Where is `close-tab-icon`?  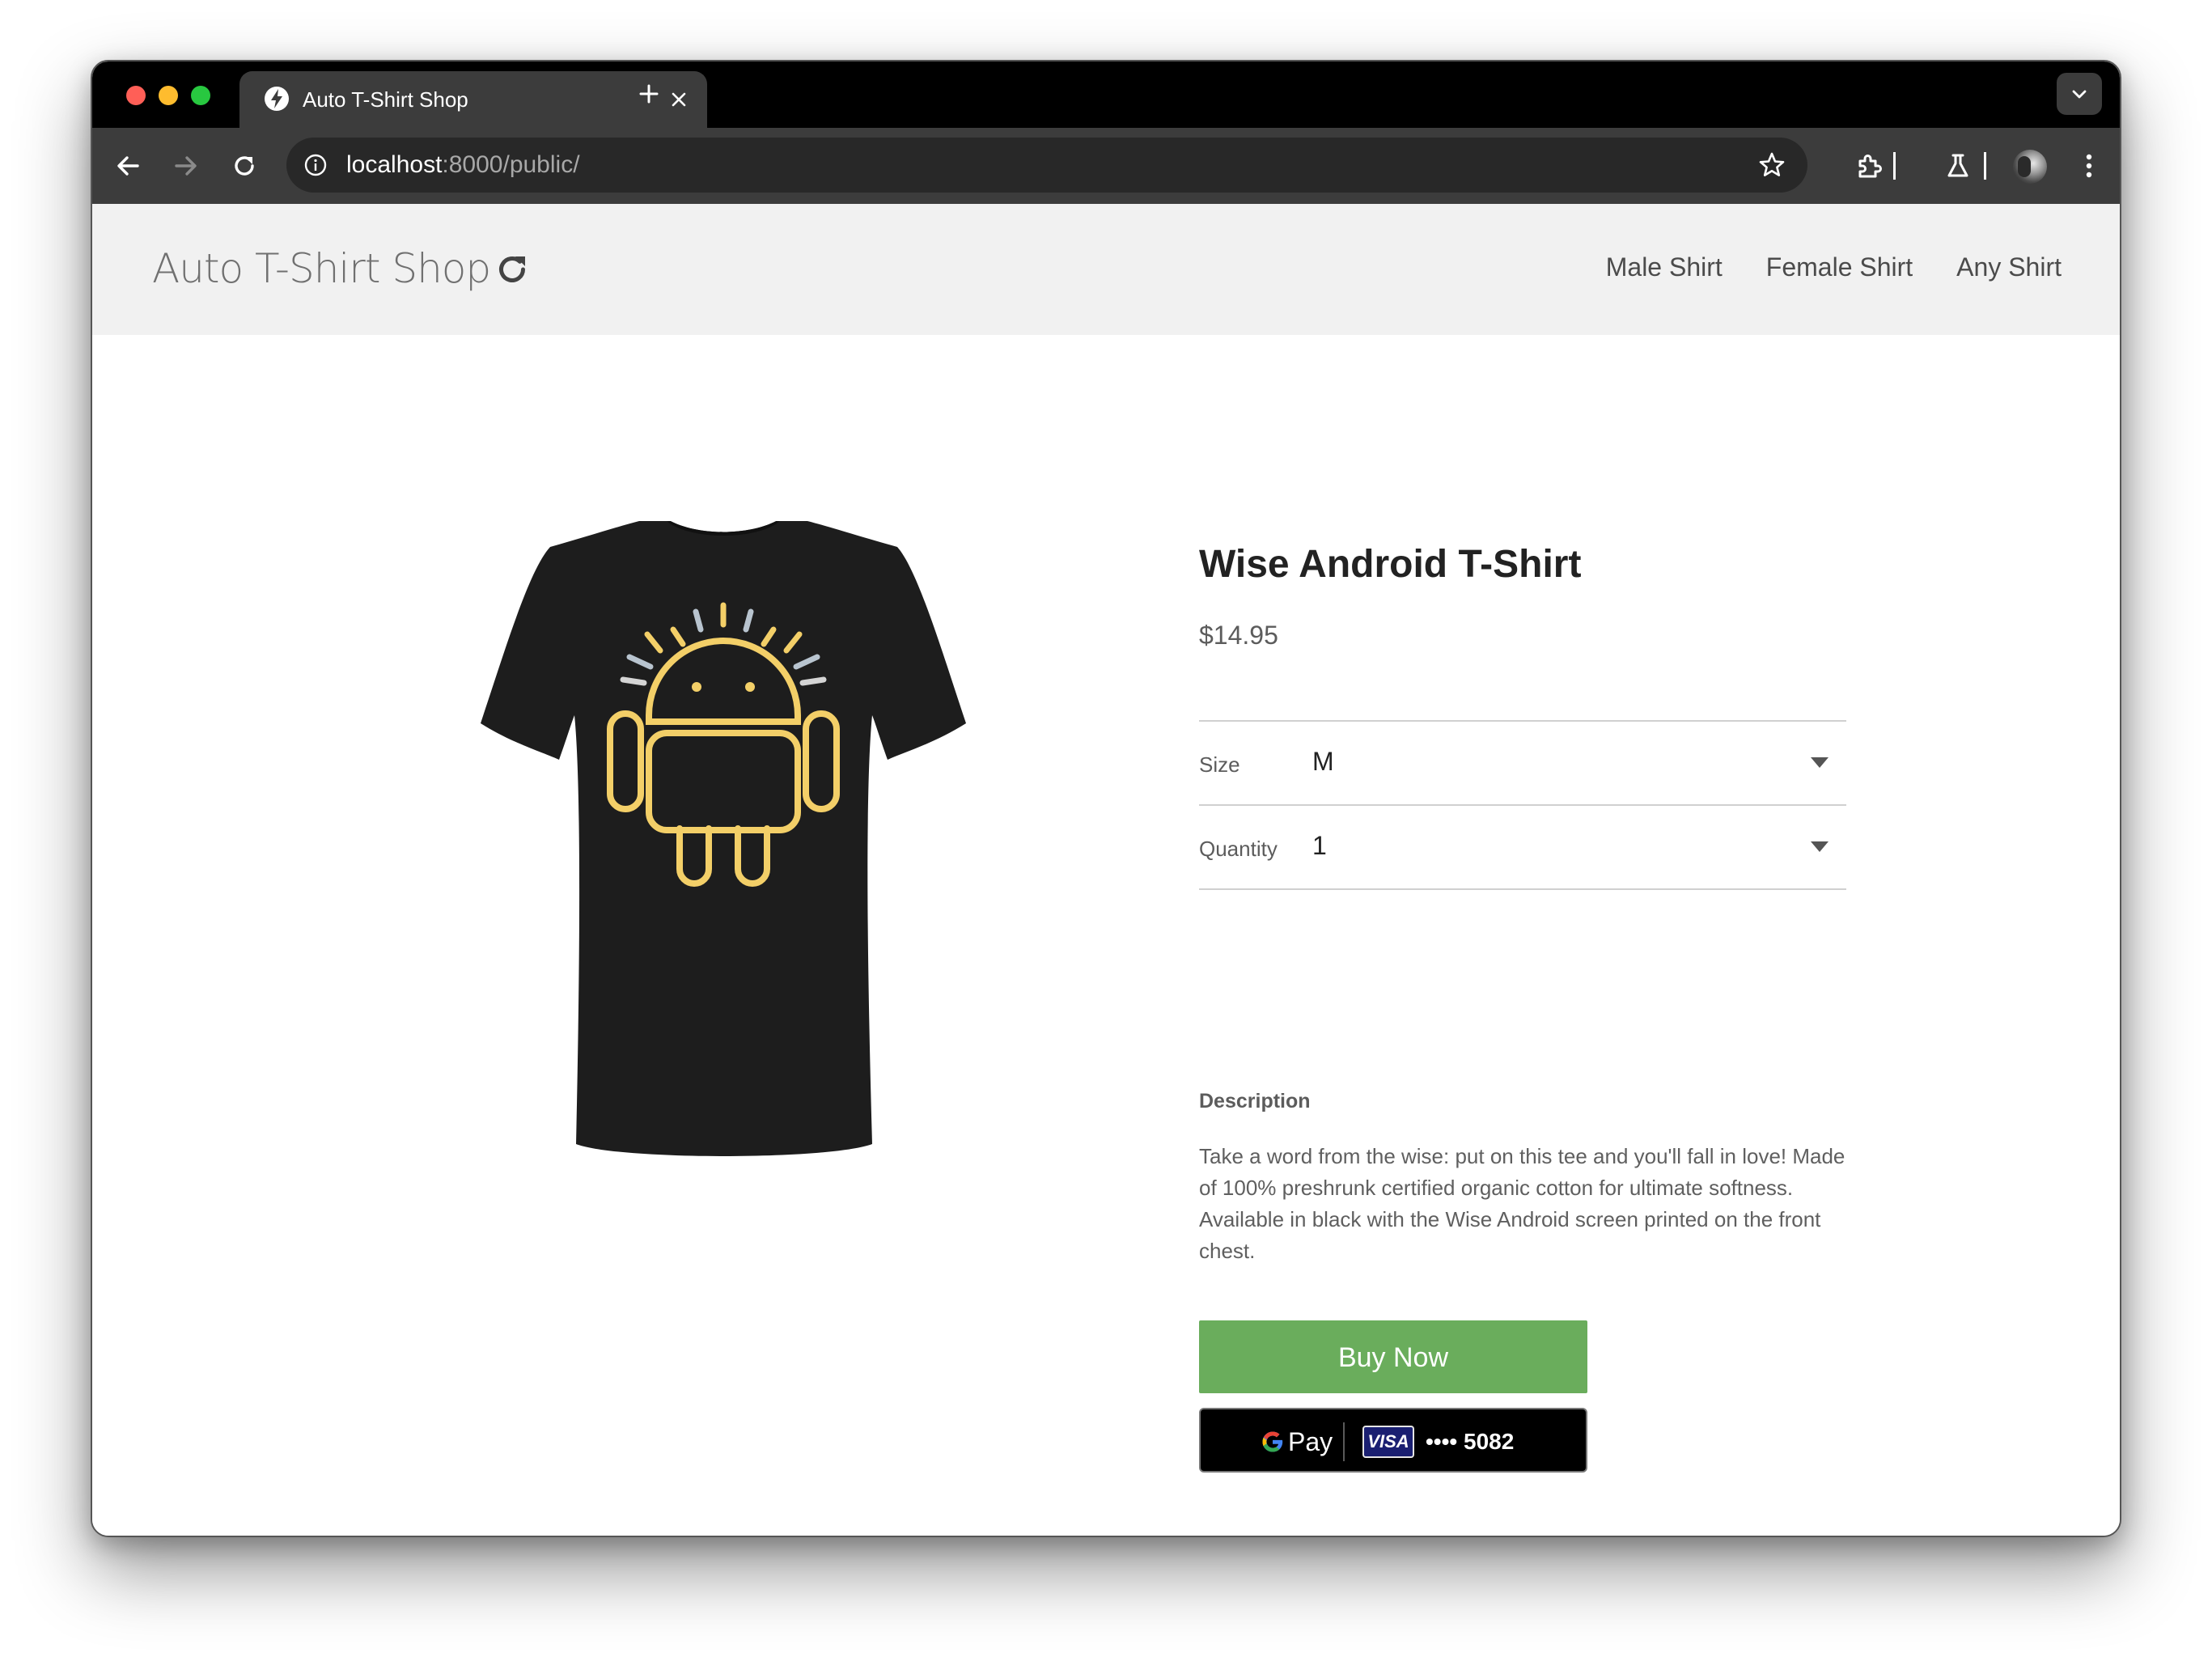
close-tab-icon is located at coordinates (678, 99).